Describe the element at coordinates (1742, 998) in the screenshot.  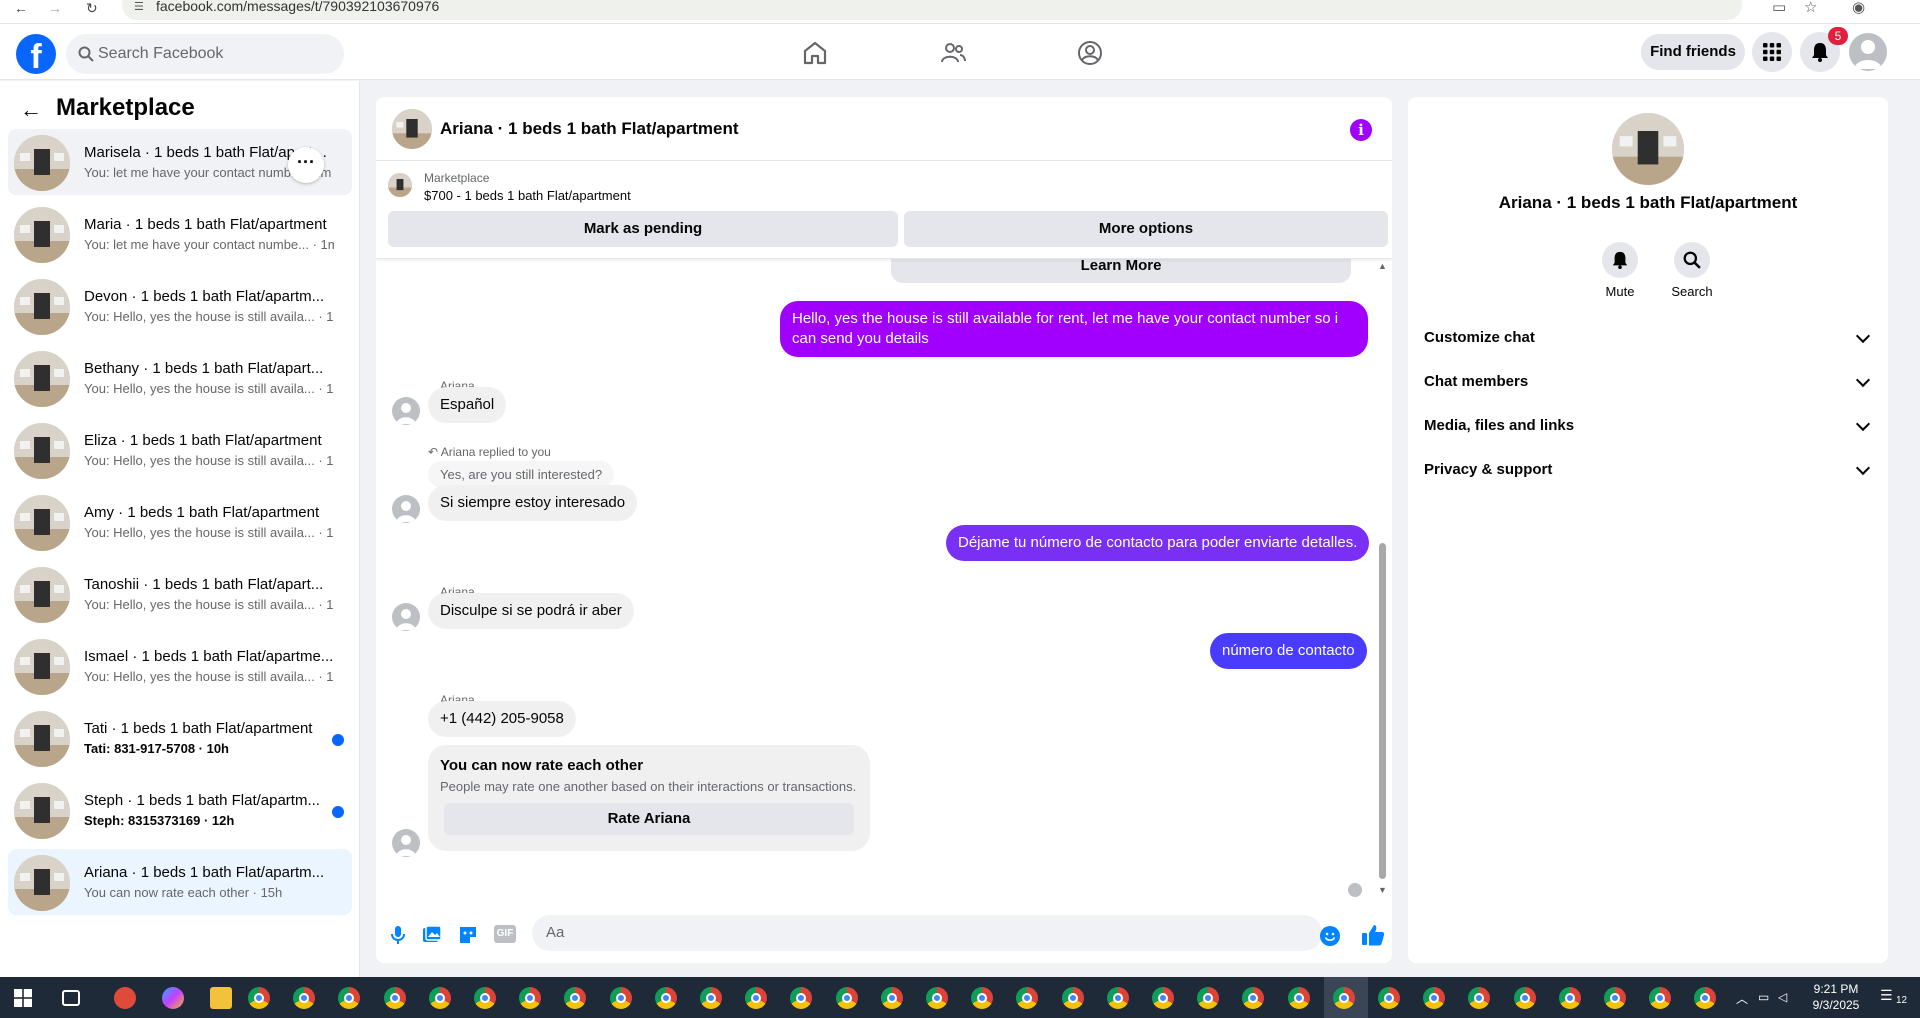
I see `tray-overflow-icon: ︿` at that location.